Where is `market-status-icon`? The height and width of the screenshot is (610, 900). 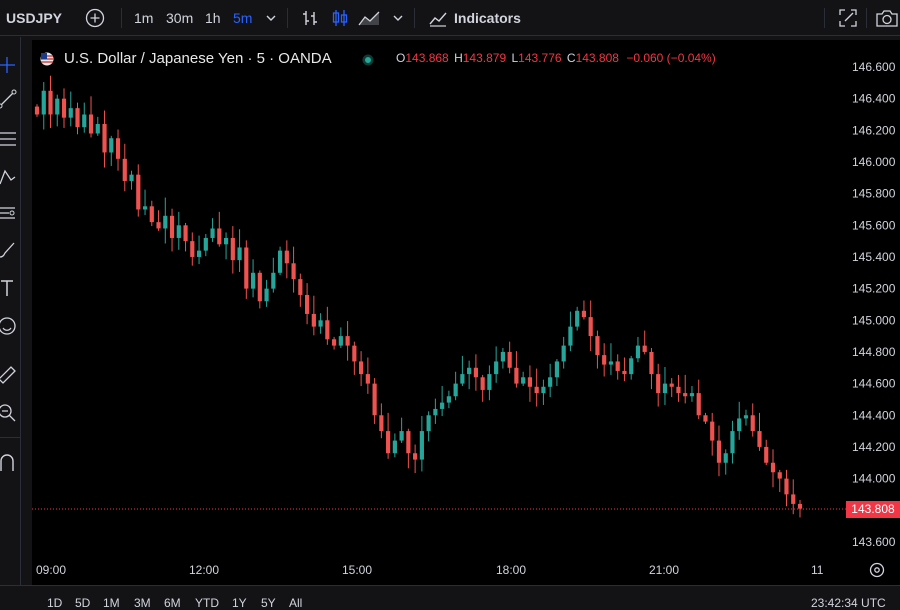 market-status-icon is located at coordinates (368, 60).